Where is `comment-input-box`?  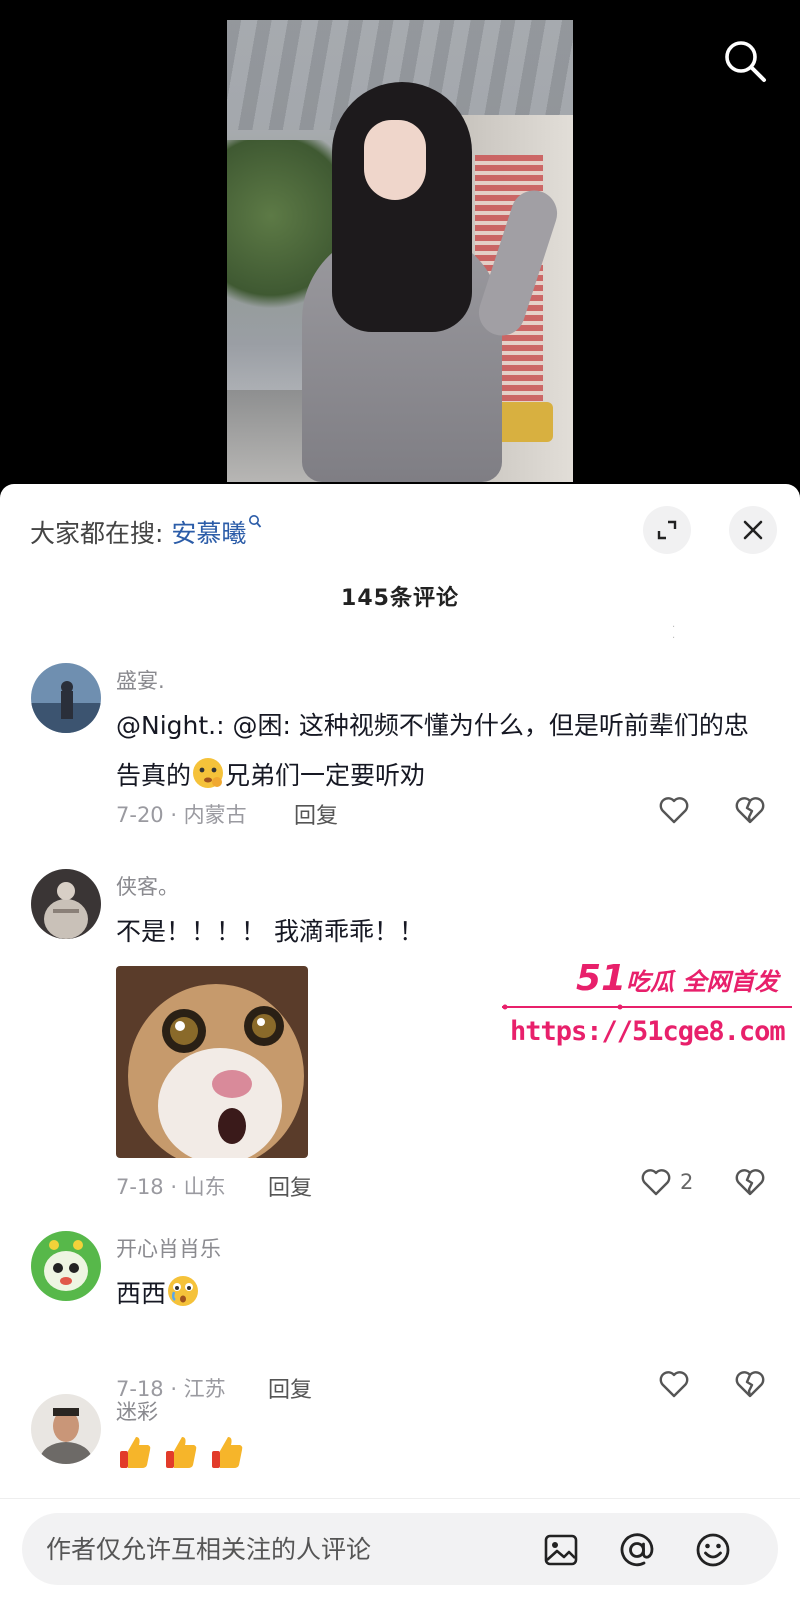
comment-input-box is located at coordinates (400, 1549).